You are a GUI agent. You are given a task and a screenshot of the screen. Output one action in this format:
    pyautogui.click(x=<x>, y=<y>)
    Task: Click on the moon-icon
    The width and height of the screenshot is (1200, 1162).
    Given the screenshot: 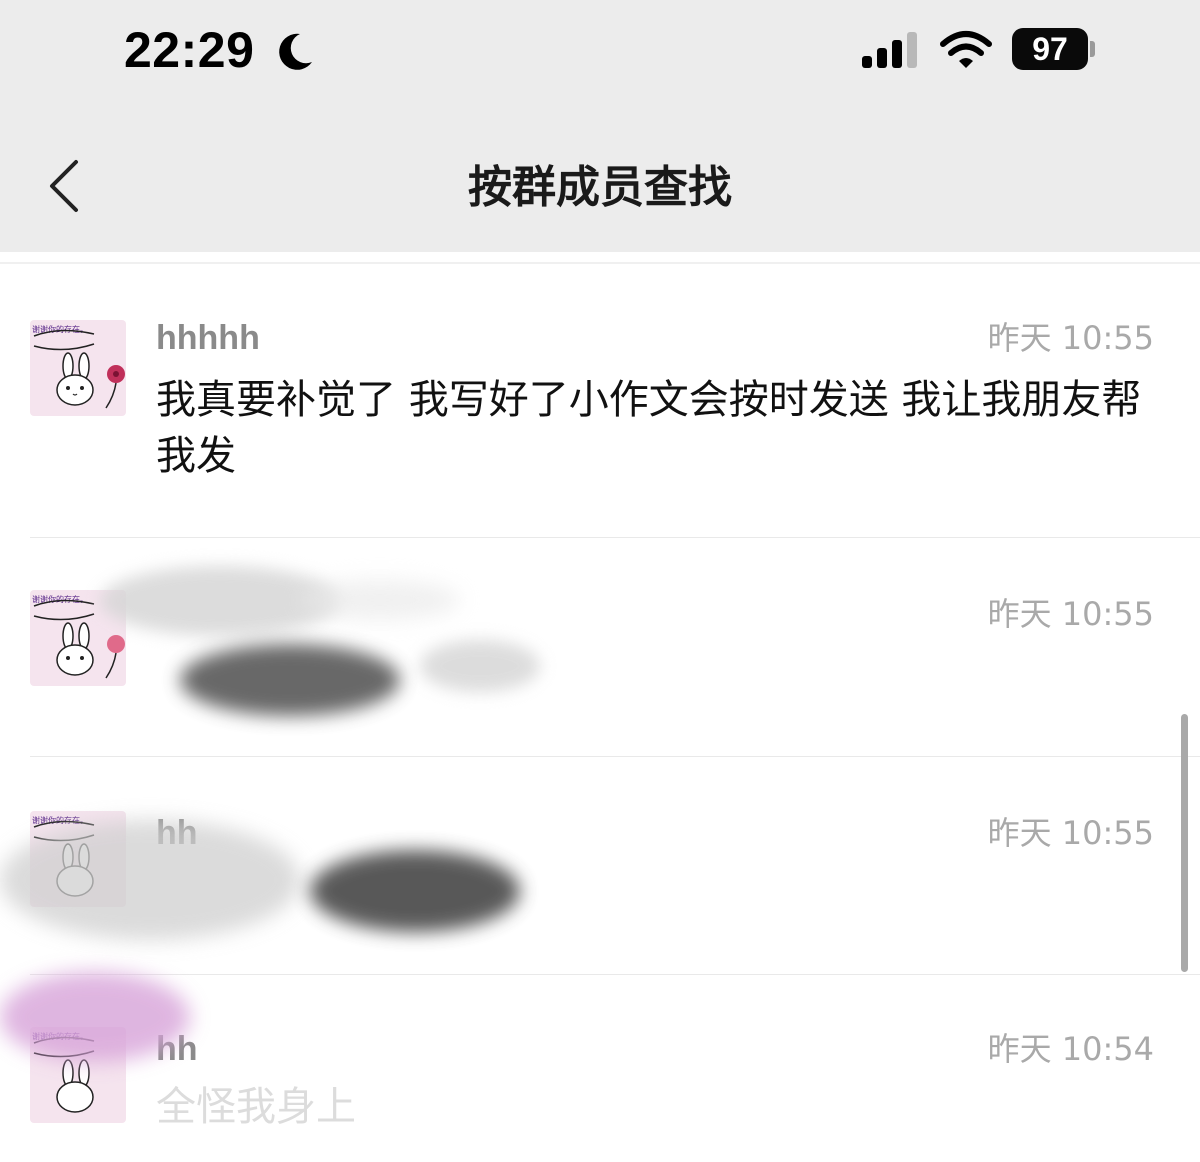 What is the action you would take?
    pyautogui.click(x=295, y=51)
    